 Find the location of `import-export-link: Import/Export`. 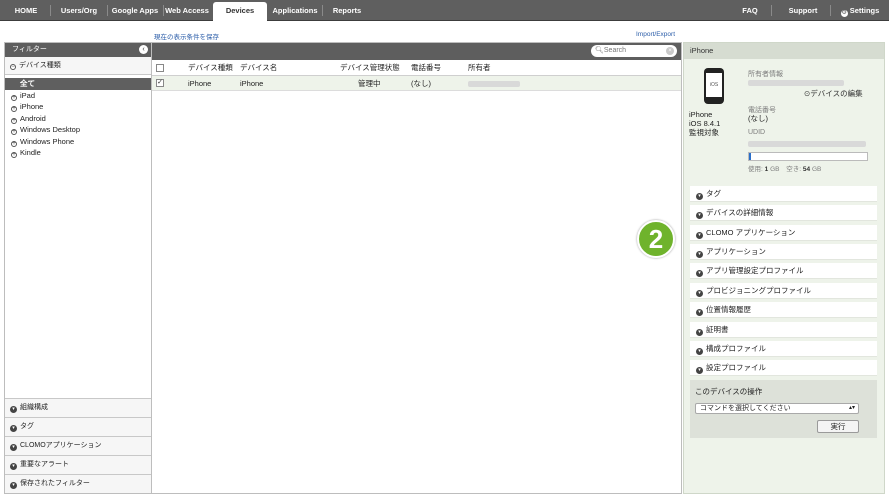

import-export-link: Import/Export is located at coordinates (655, 34).